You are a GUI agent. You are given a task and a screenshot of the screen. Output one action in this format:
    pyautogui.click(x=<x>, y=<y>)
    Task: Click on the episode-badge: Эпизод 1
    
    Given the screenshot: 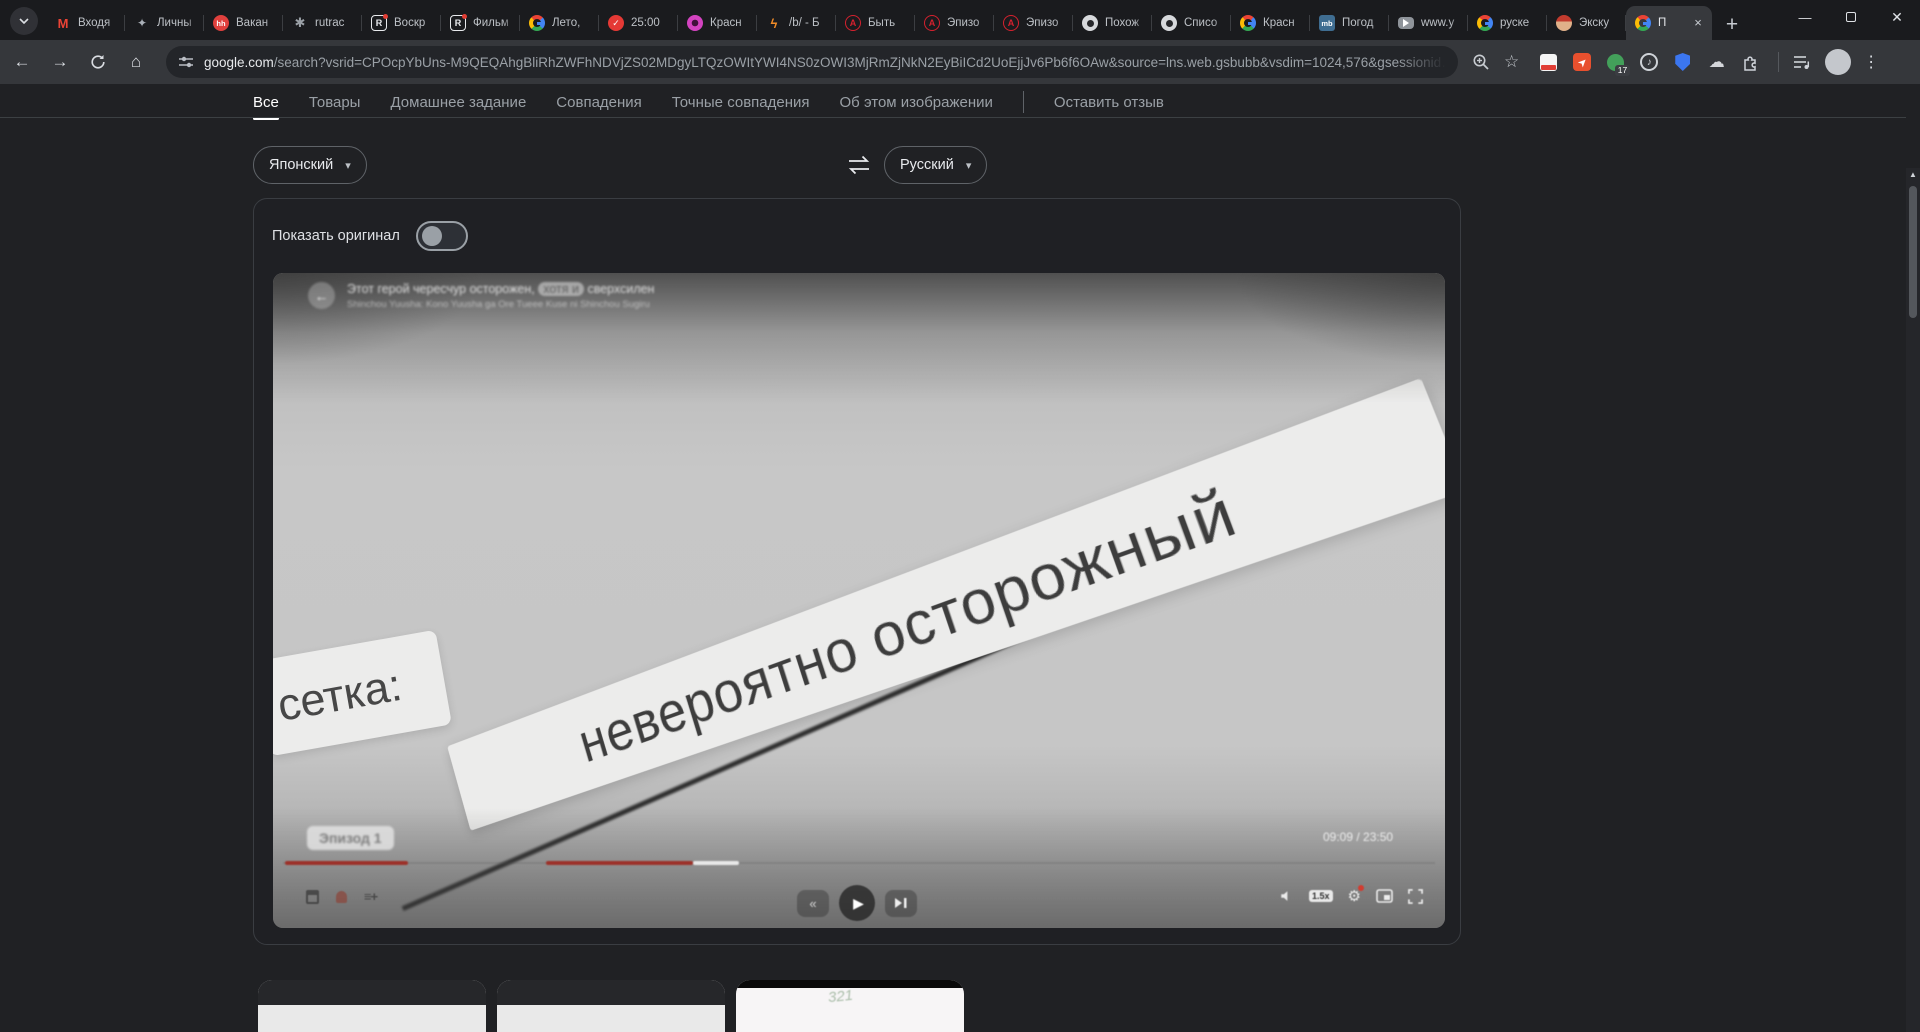 What is the action you would take?
    pyautogui.click(x=350, y=838)
    